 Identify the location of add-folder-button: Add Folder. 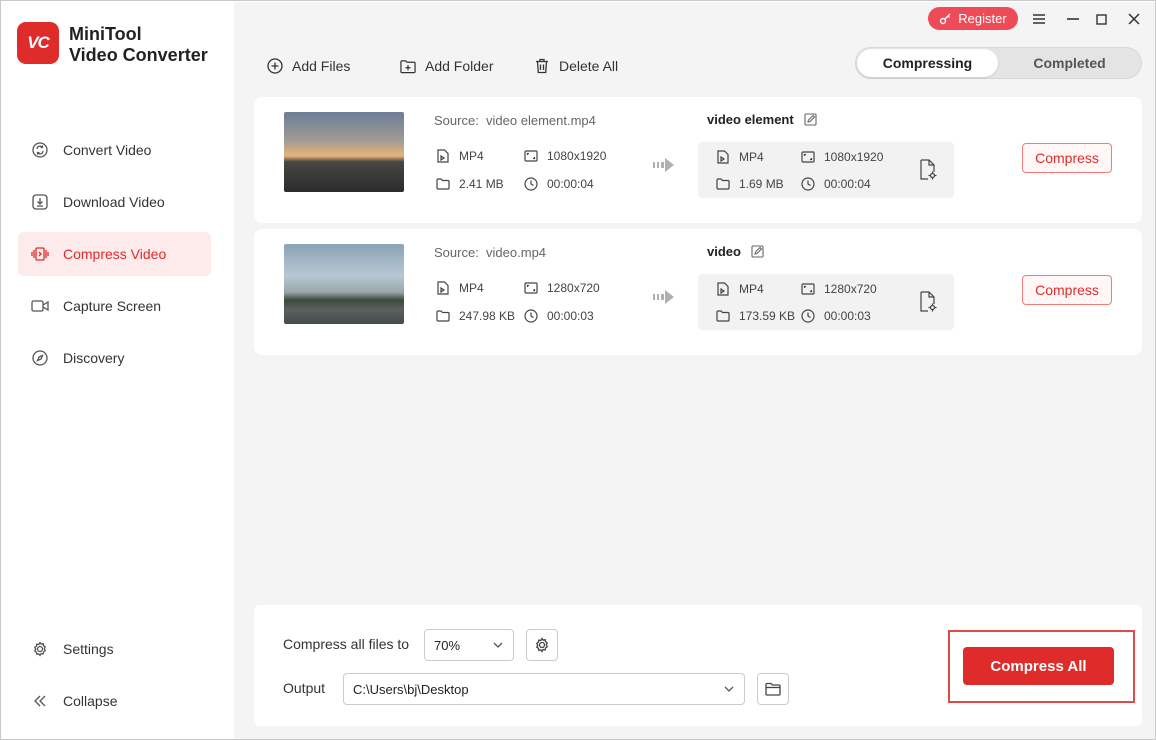
(446, 66).